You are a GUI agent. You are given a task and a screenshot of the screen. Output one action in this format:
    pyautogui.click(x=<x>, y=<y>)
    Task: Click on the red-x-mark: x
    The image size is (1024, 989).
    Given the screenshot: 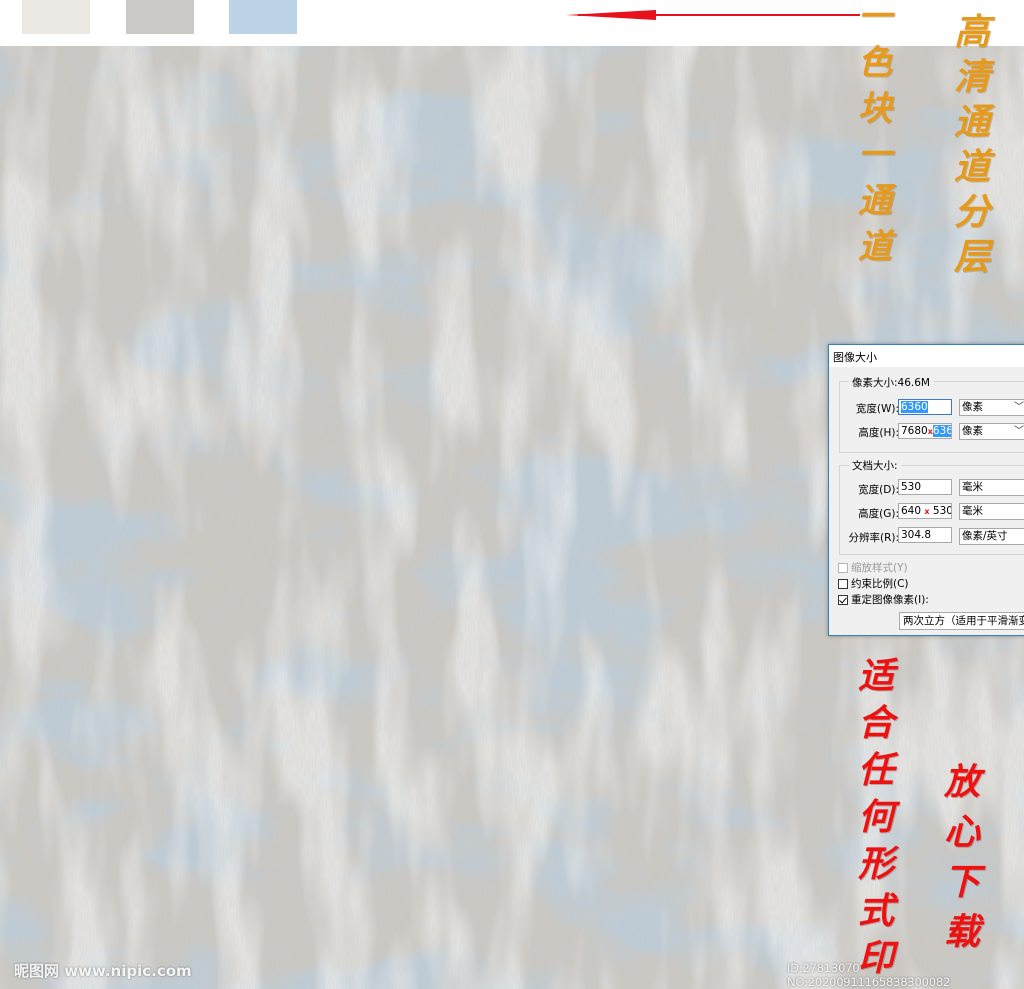 What is the action you would take?
    pyautogui.click(x=927, y=511)
    